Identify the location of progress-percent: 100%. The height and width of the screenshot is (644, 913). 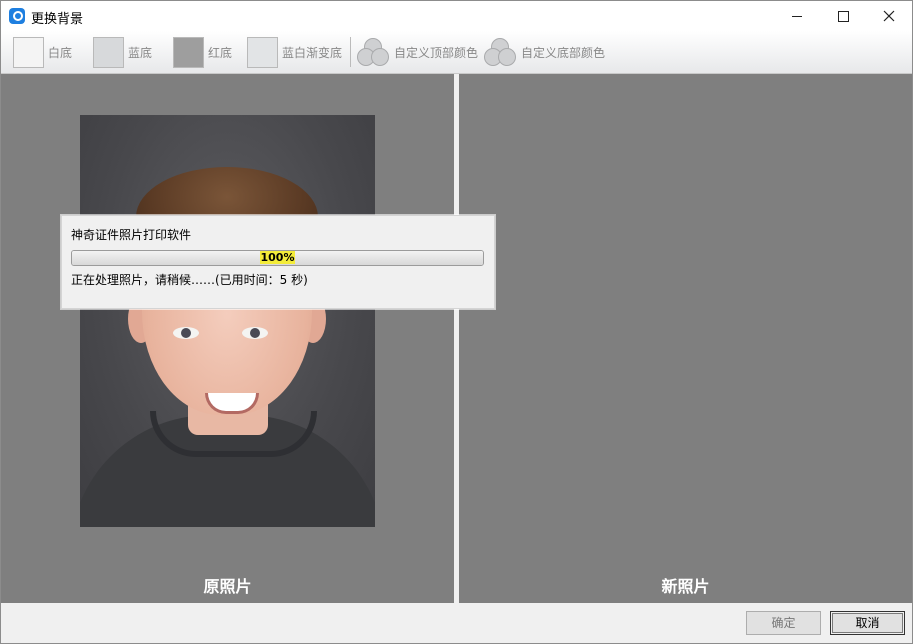
(277, 257).